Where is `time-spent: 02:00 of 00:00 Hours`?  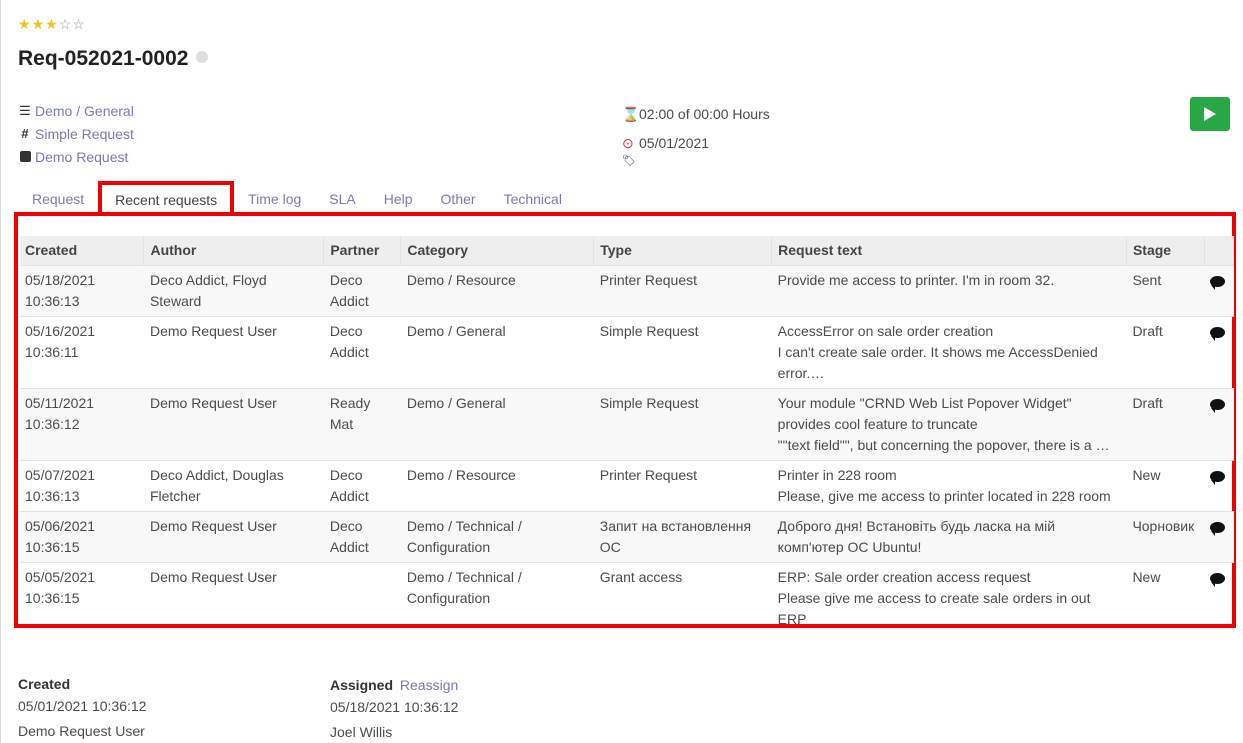 time-spent: 02:00 of 00:00 Hours is located at coordinates (704, 114).